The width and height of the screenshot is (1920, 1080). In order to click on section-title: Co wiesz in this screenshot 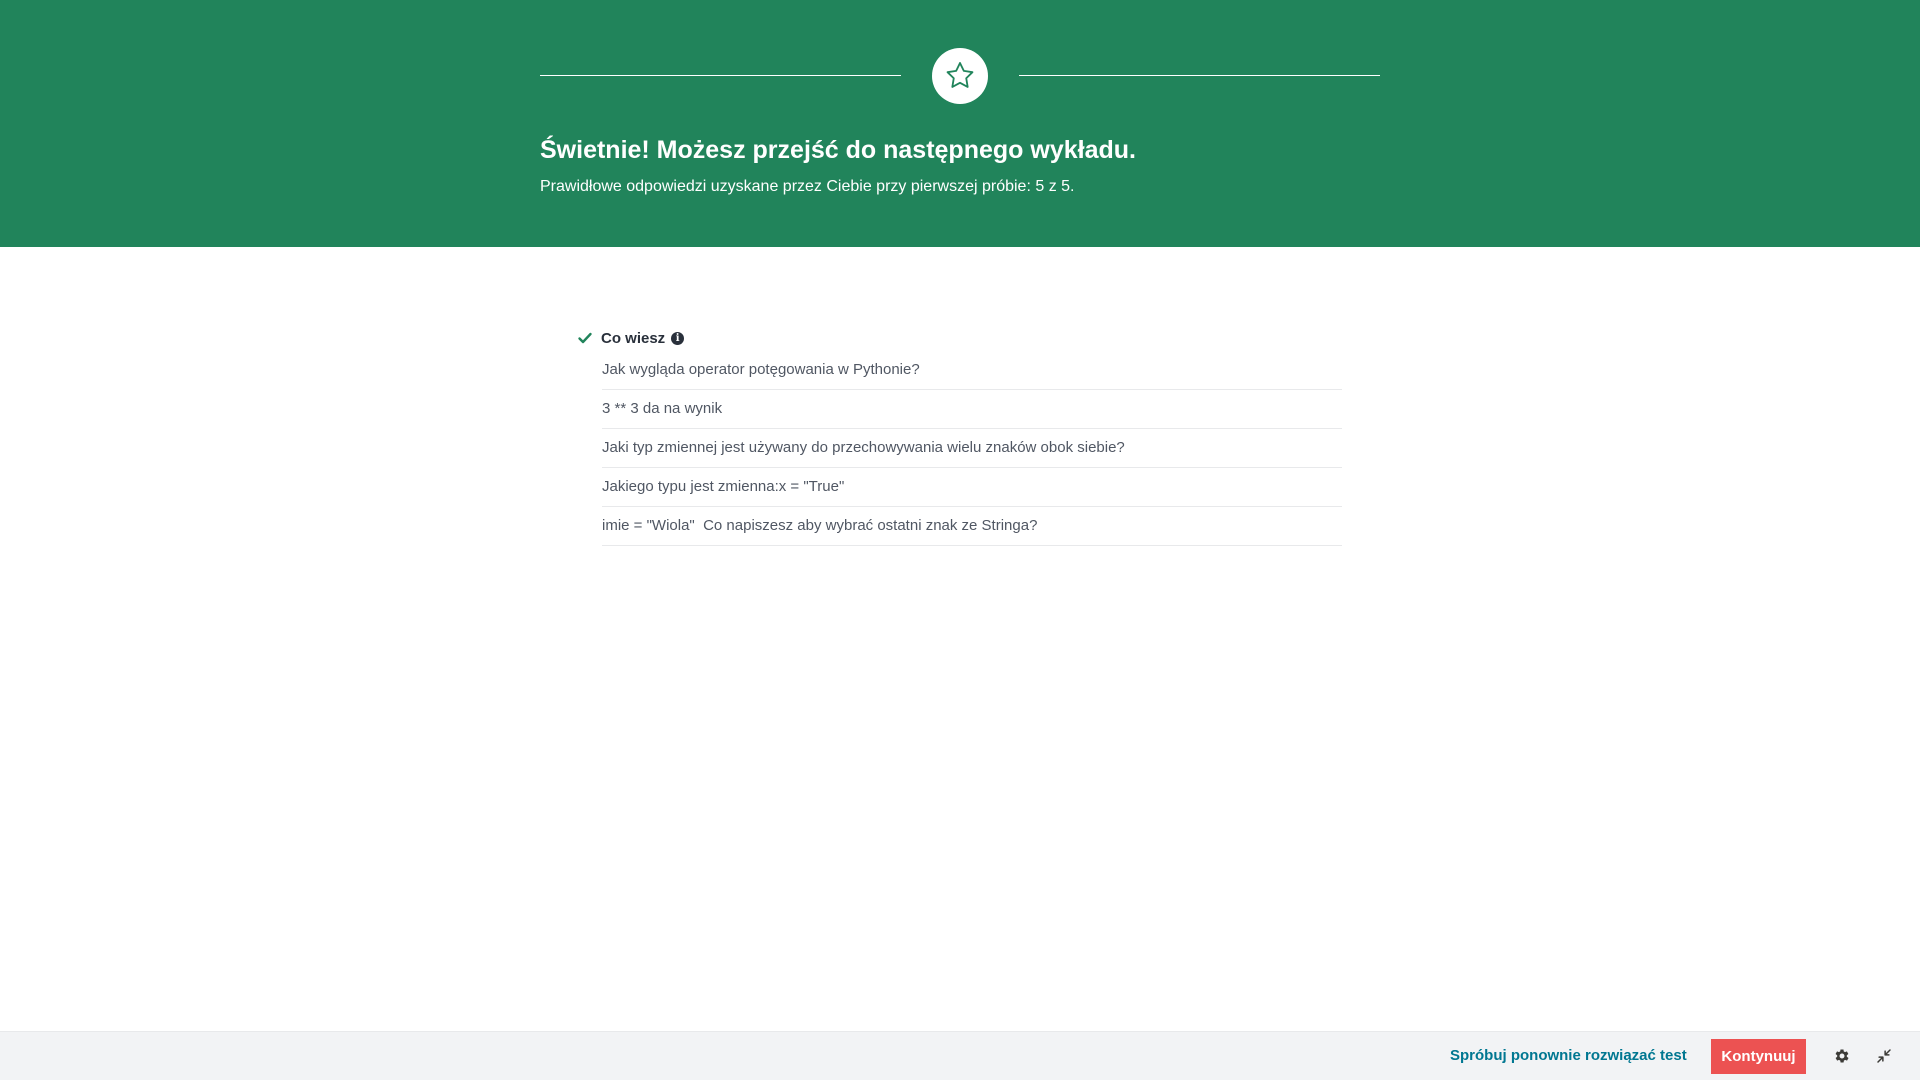, I will do `click(633, 338)`.